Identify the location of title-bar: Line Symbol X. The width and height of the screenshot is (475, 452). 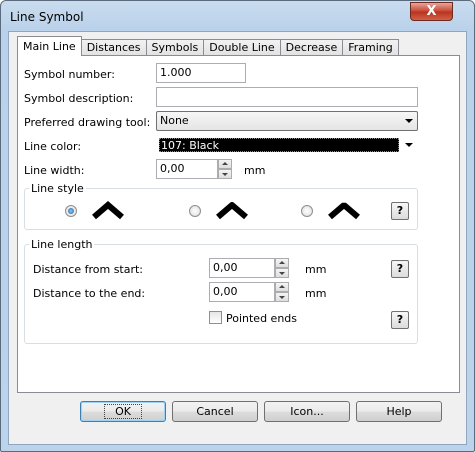
(237, 16).